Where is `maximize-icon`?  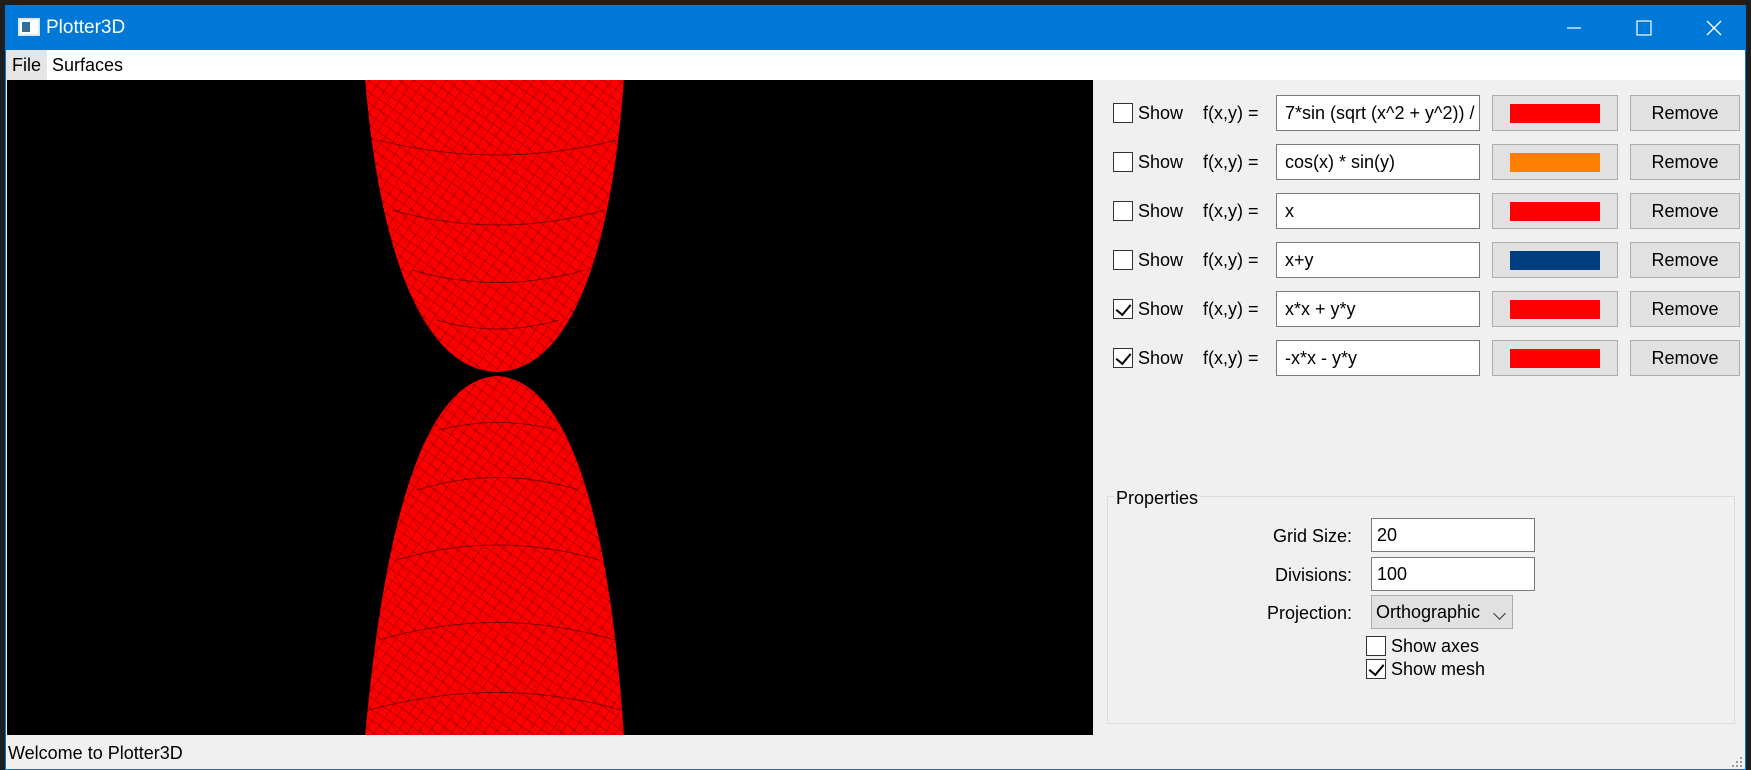 maximize-icon is located at coordinates (1644, 28).